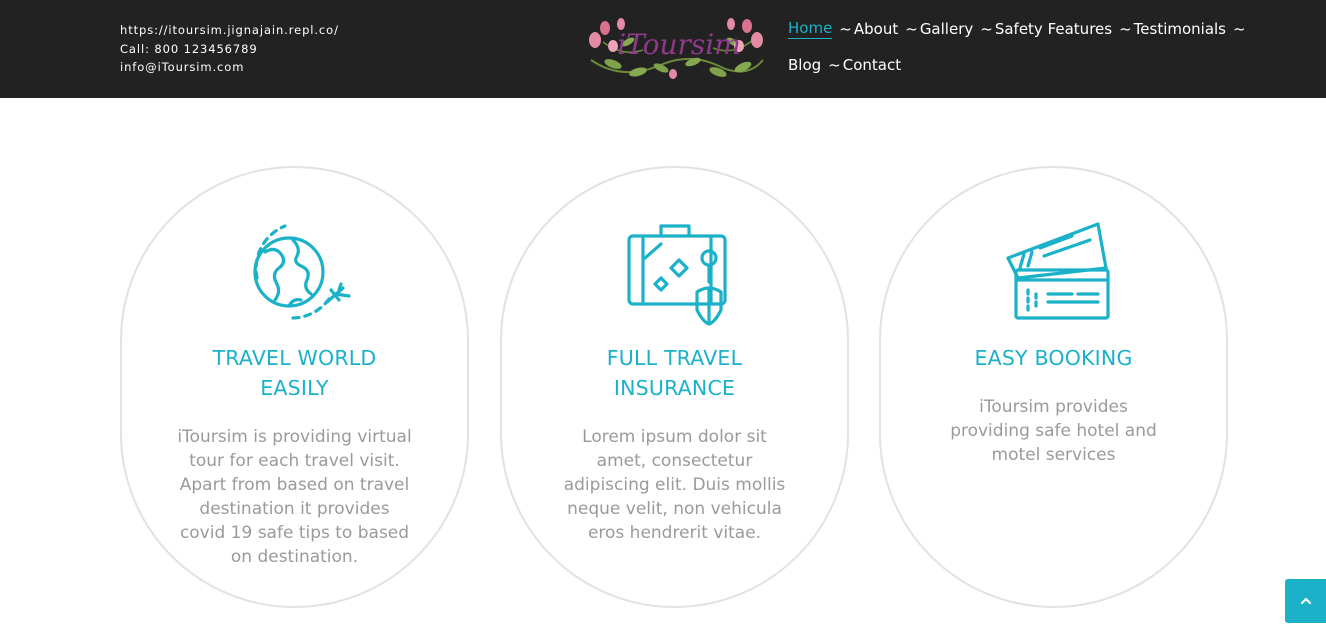 This screenshot has height=641, width=1326. I want to click on logo-text: iToursim, so click(679, 44).